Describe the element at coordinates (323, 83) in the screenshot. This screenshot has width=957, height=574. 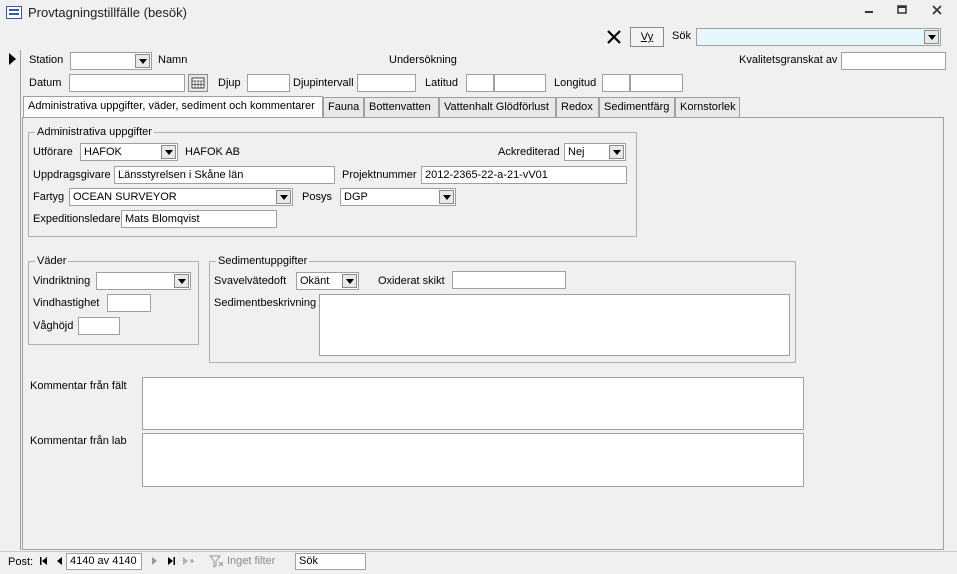
I see `djupintervall-label: Djupintervall` at that location.